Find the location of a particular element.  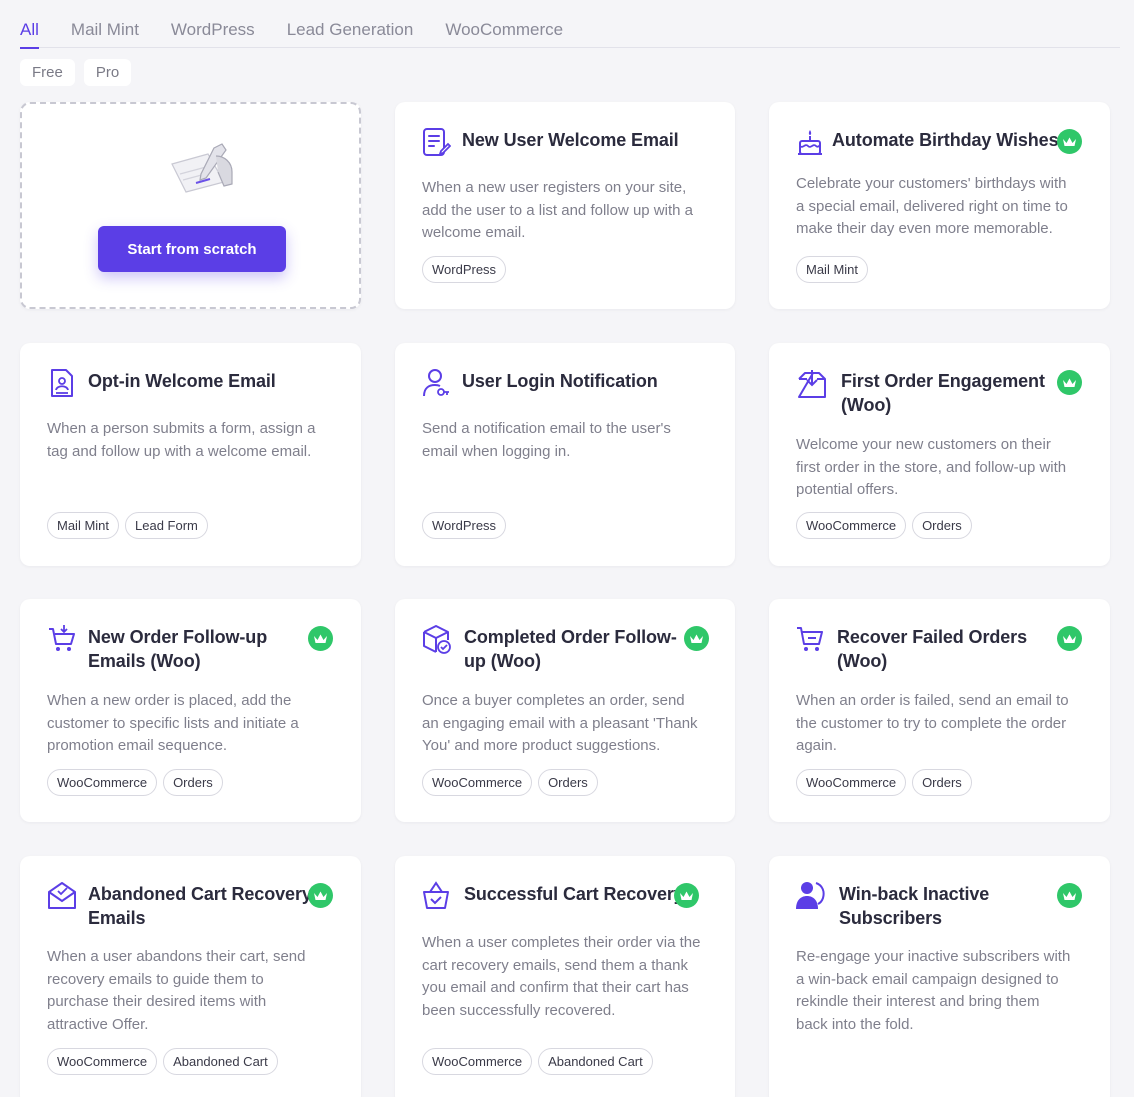

card-tags: Mail Mint Lead Form is located at coordinates (127, 525).